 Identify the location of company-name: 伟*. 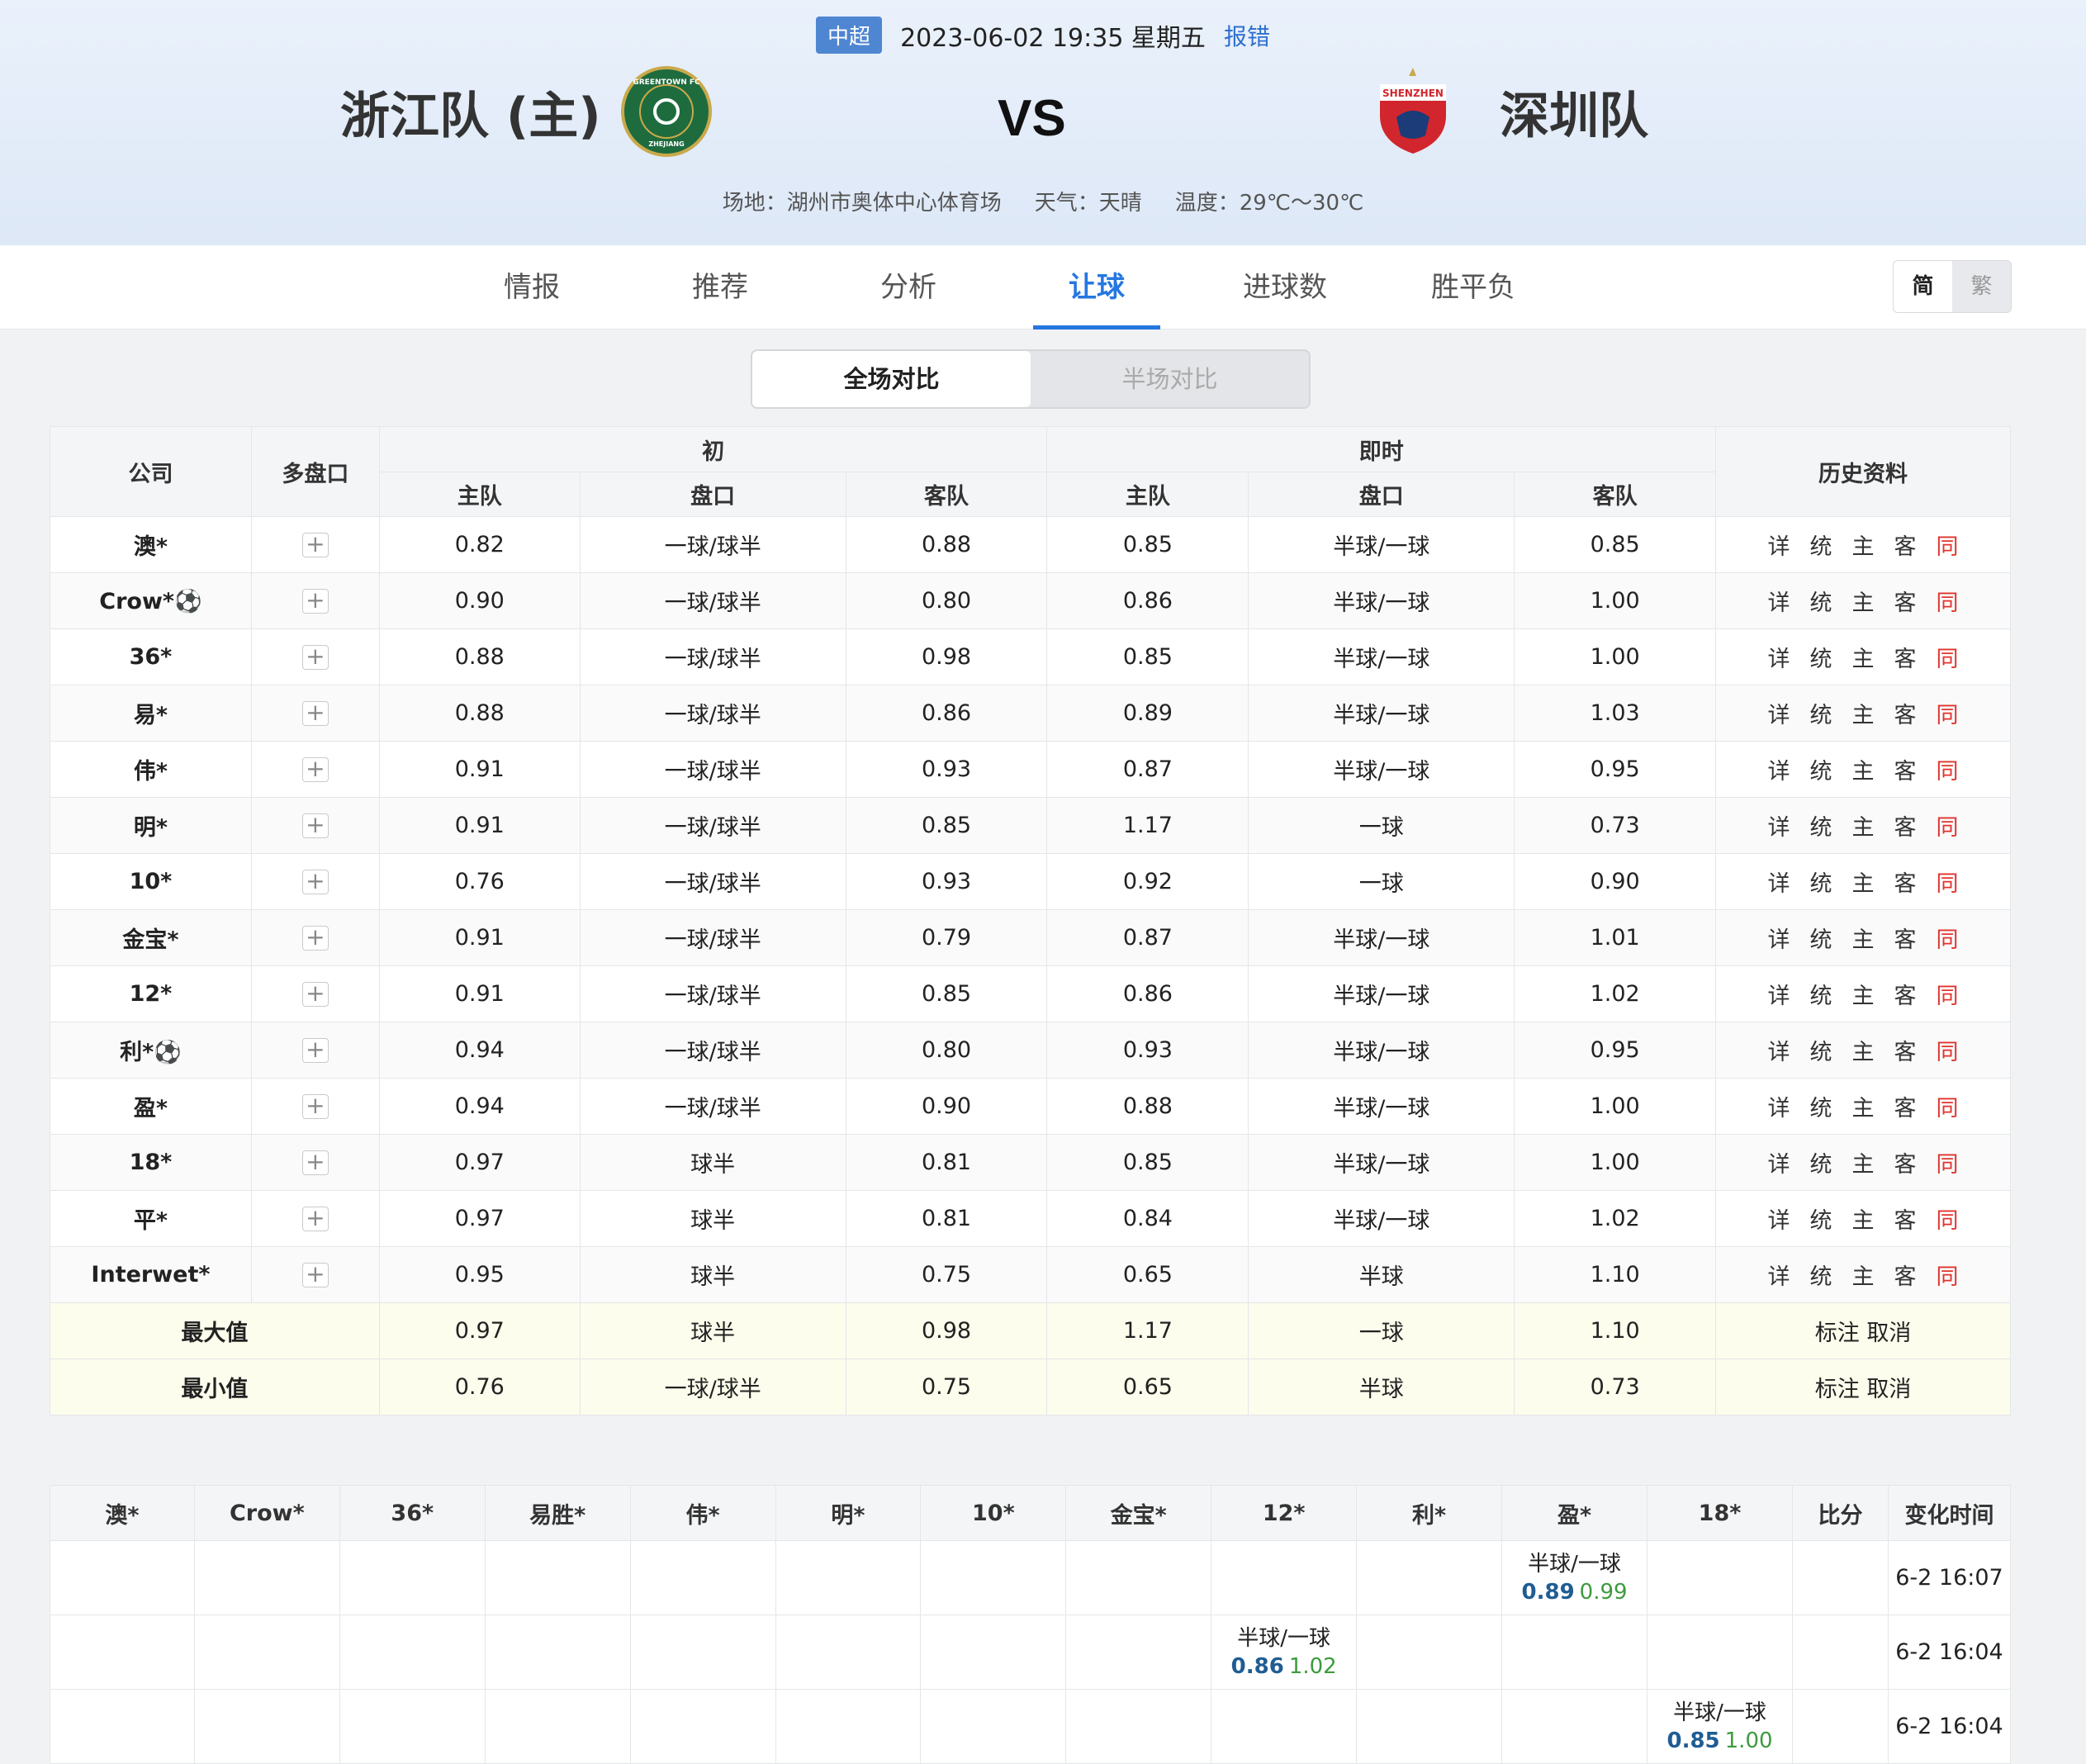
(151, 770).